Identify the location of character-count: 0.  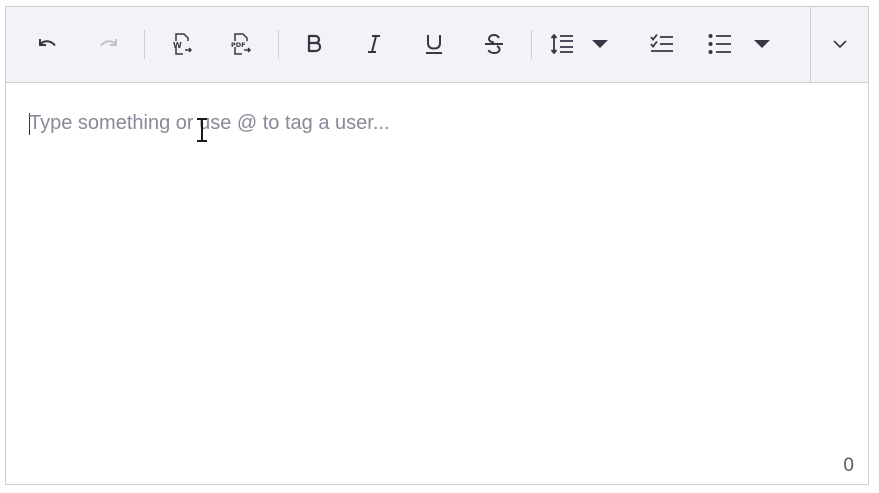
(848, 465).